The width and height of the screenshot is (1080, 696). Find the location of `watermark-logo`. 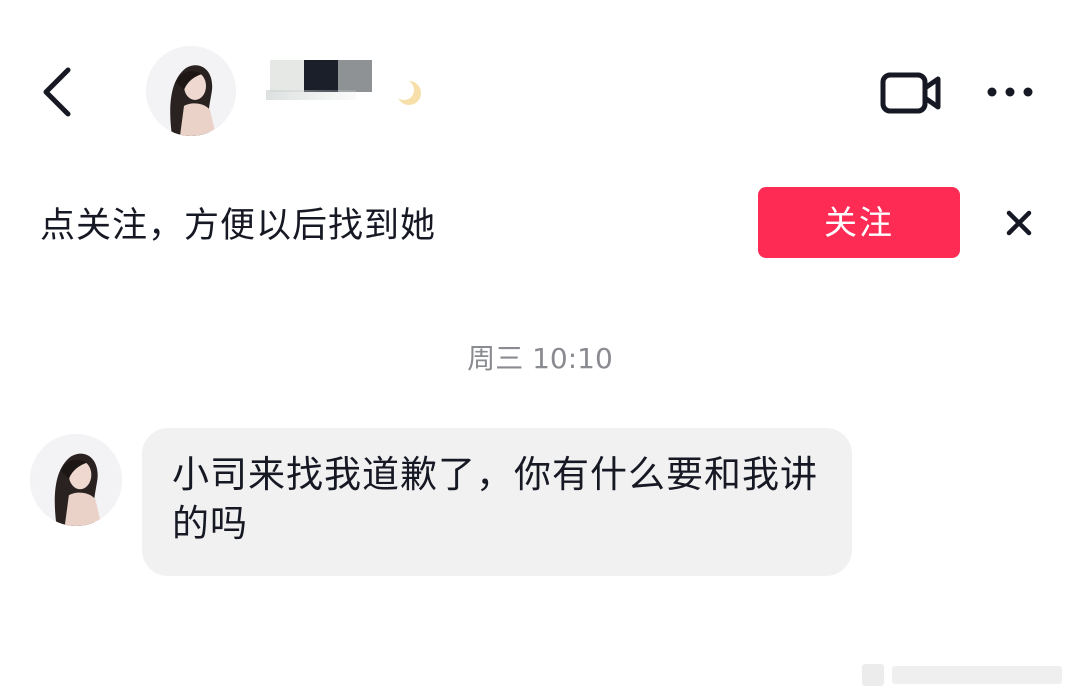

watermark-logo is located at coordinates (962, 675).